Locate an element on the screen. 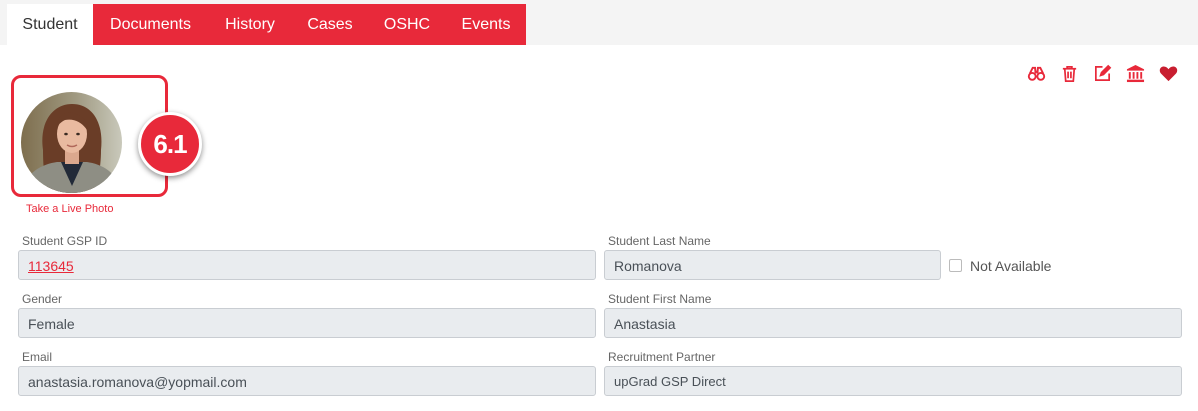 The width and height of the screenshot is (1198, 411). first-name-label: Student First Name is located at coordinates (660, 299).